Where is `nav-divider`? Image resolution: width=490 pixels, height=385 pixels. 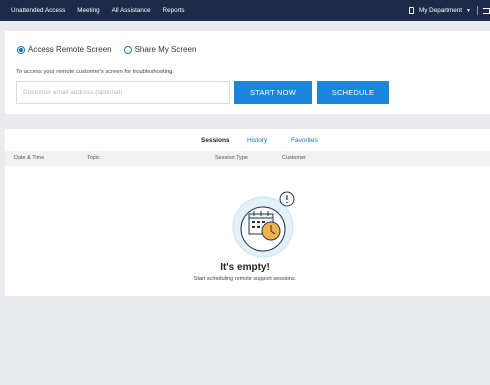
nav-divider is located at coordinates (477, 10).